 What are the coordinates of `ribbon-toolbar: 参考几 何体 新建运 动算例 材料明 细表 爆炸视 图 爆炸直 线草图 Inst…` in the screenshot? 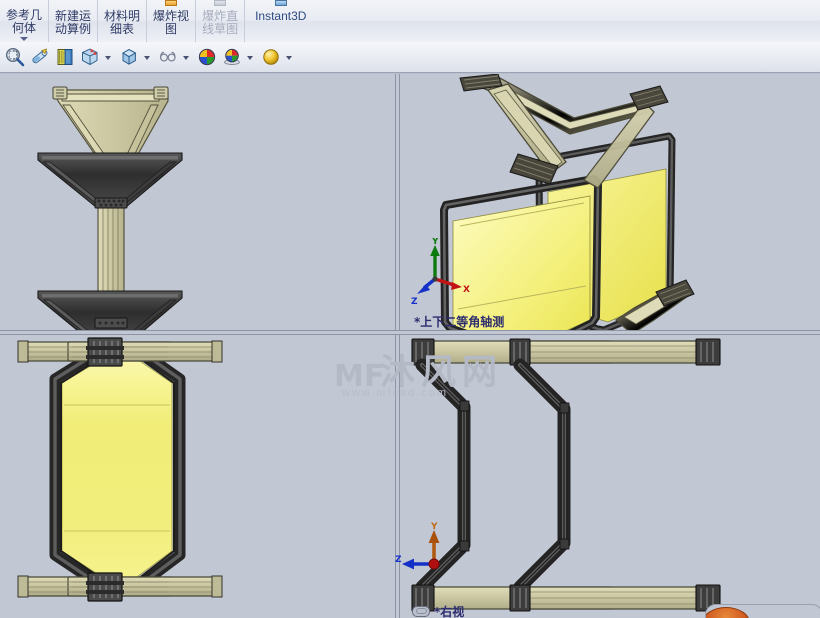 It's located at (410, 21).